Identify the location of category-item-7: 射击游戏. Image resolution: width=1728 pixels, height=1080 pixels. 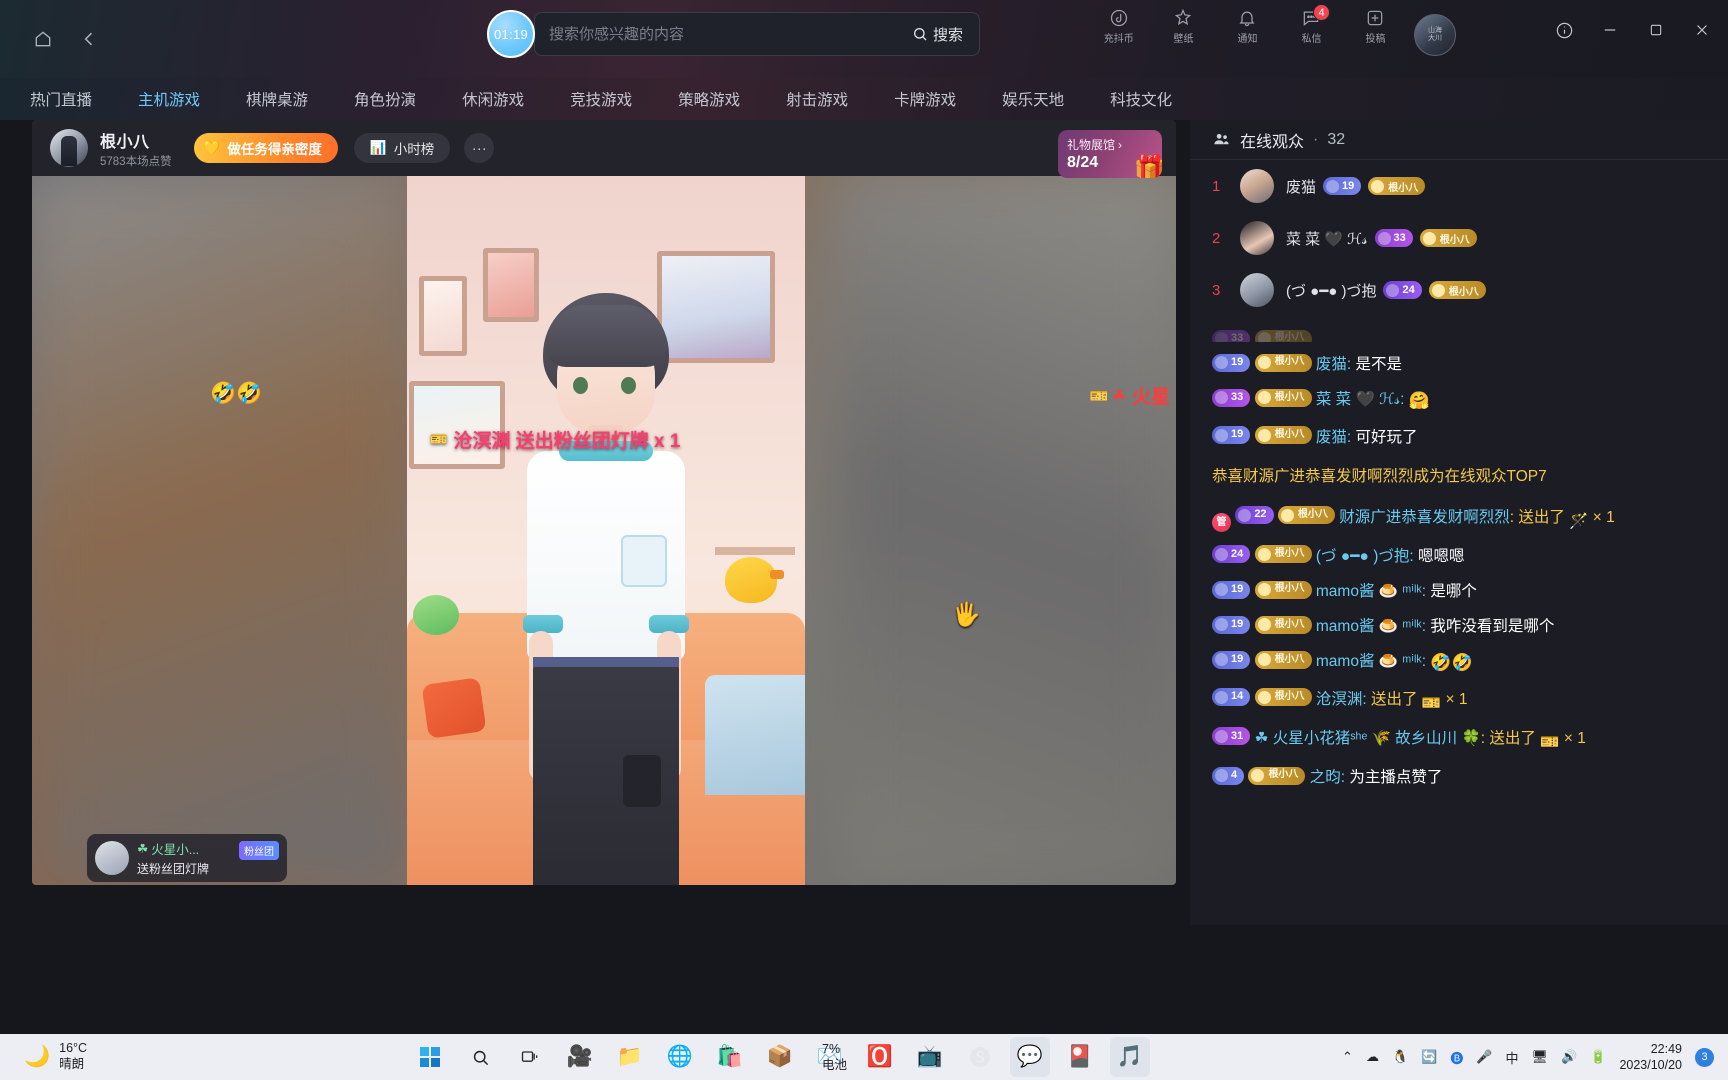
(817, 99).